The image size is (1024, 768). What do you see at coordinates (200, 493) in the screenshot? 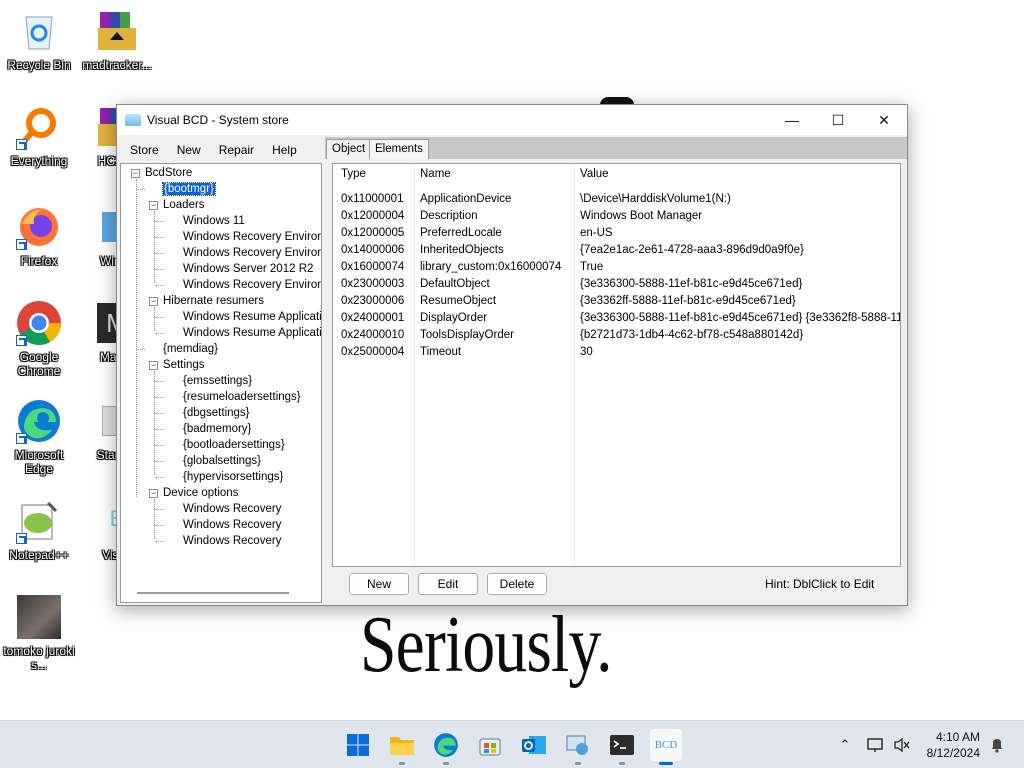
I see `tree-node-device-options: Device options` at bounding box center [200, 493].